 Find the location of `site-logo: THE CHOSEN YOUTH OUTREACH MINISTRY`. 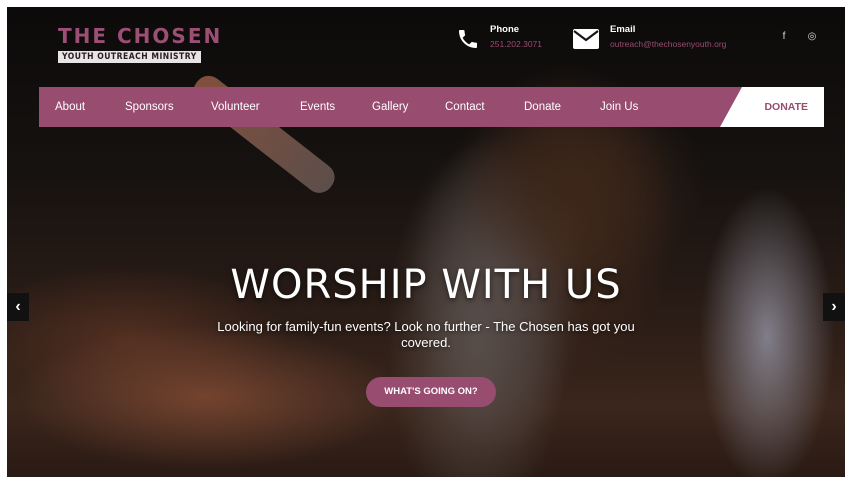

site-logo: THE CHOSEN YOUTH OUTREACH MINISTRY is located at coordinates (140, 45).